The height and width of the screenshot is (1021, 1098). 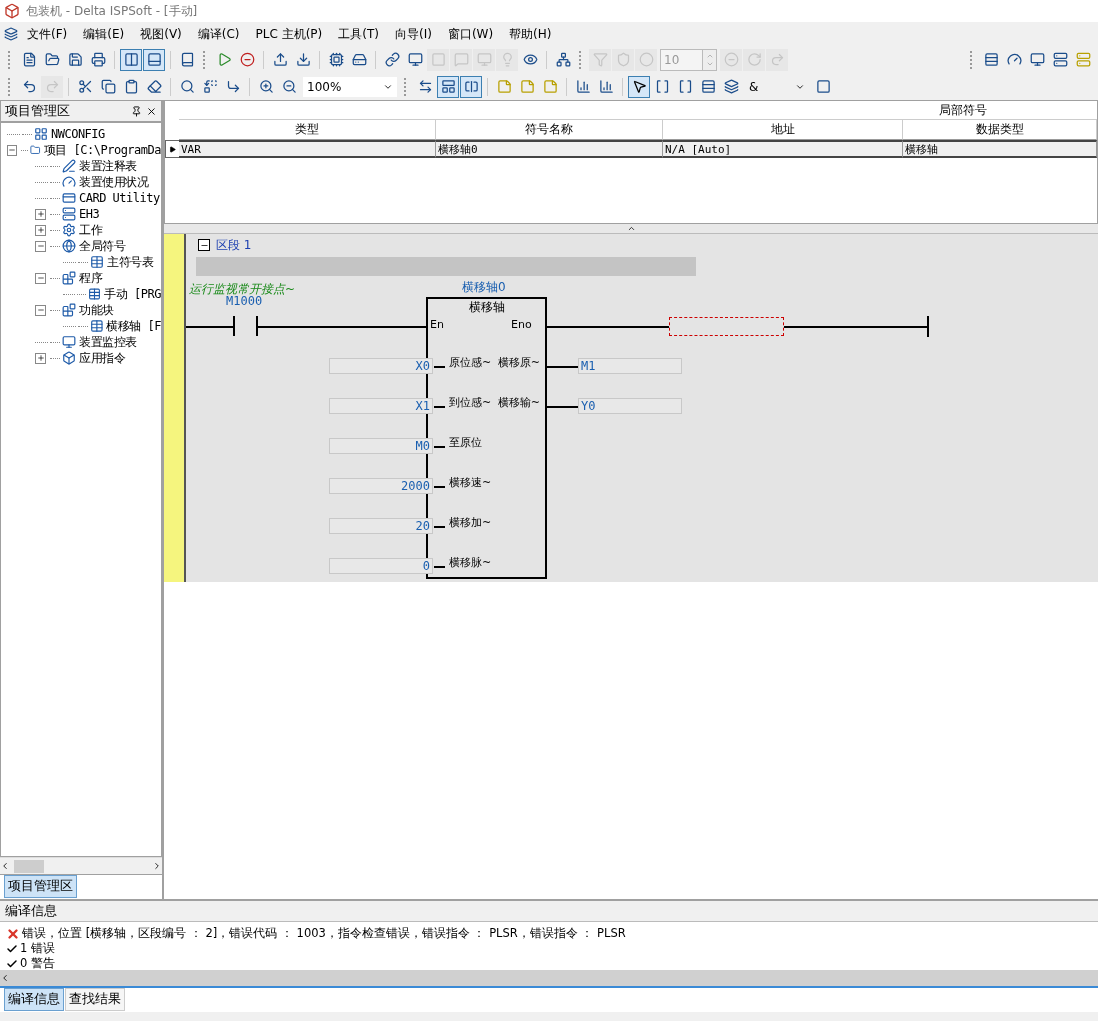 I want to click on menu-item: 窗口(W), so click(x=470, y=34).